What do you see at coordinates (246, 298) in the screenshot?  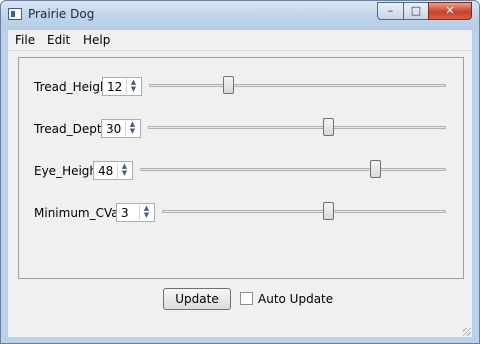 I see `auto-update-checkbox` at bounding box center [246, 298].